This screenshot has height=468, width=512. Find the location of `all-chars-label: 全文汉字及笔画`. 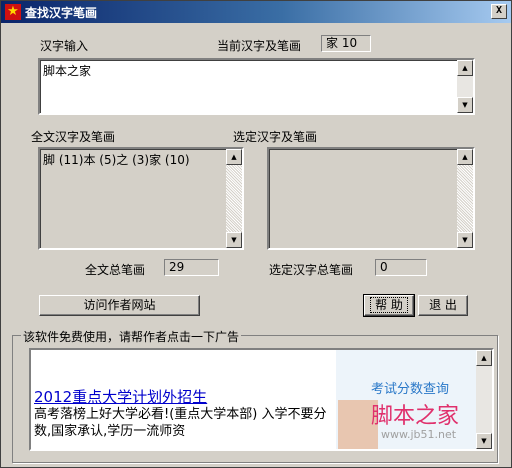

all-chars-label: 全文汉字及笔画 is located at coordinates (73, 137).